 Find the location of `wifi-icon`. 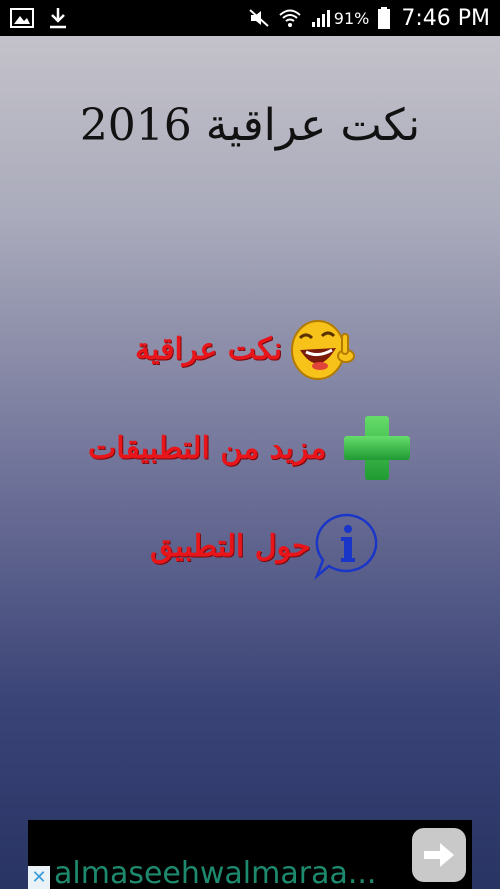

wifi-icon is located at coordinates (290, 18).